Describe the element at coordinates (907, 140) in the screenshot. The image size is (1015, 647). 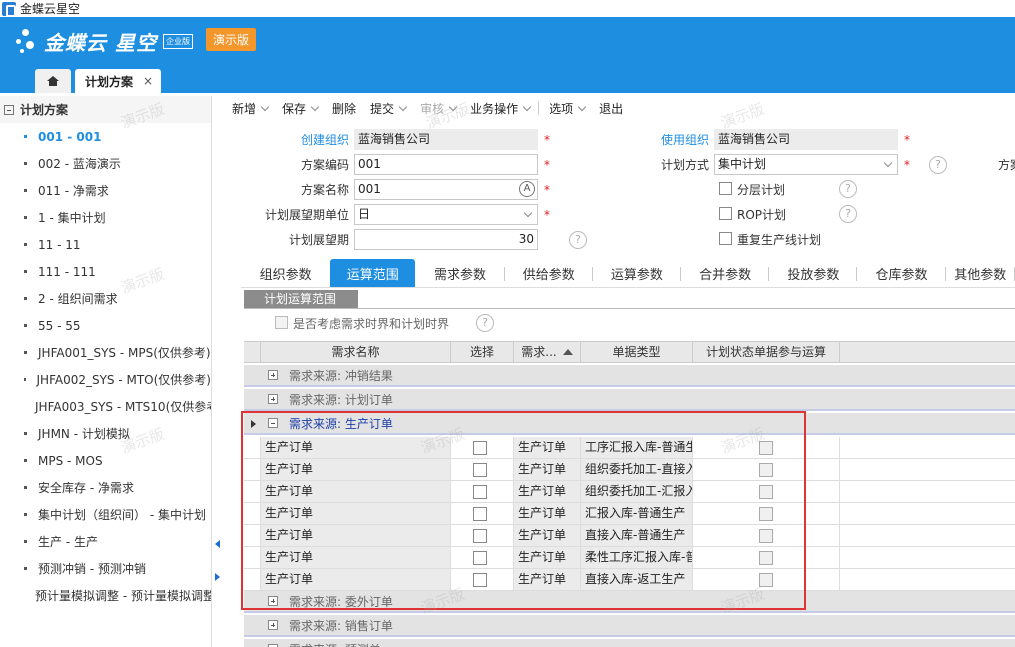
I see `required-mark: *` at that location.